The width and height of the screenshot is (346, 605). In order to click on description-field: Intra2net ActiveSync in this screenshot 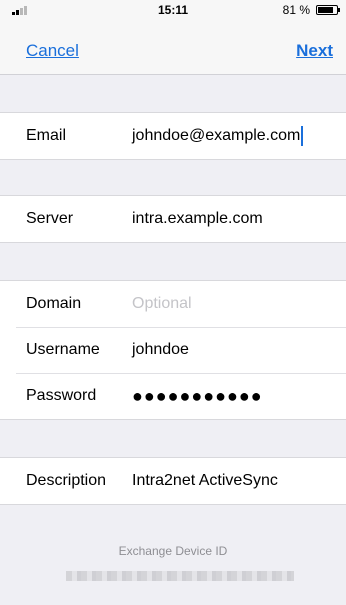, I will do `click(205, 481)`.